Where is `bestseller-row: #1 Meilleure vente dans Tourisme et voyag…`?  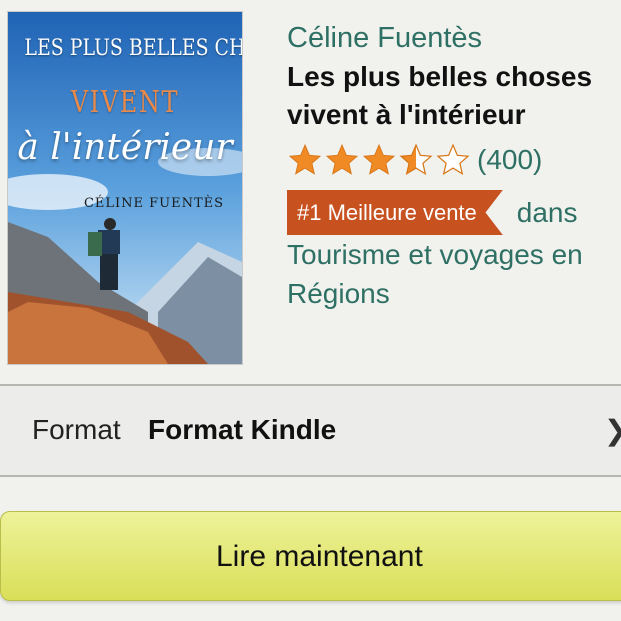
bestseller-row: #1 Meilleure vente dans Tourisme et voyag… is located at coordinates (454, 251).